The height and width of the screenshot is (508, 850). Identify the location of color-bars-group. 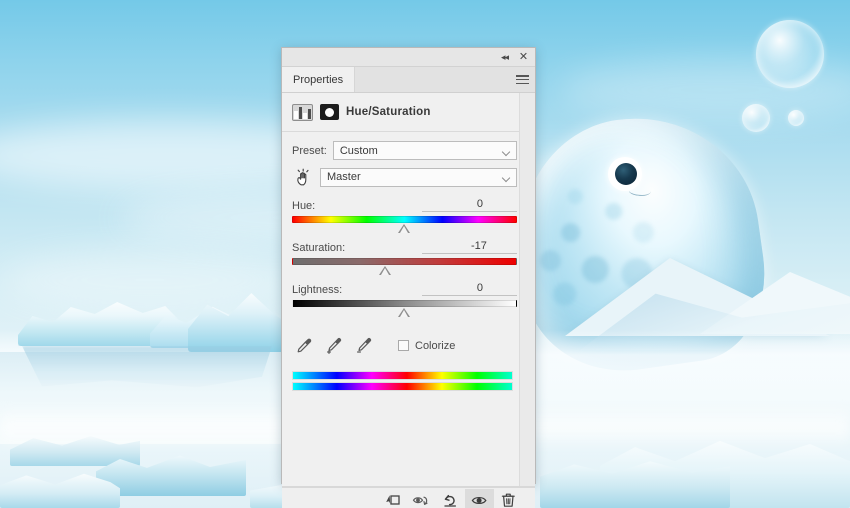
(408, 372).